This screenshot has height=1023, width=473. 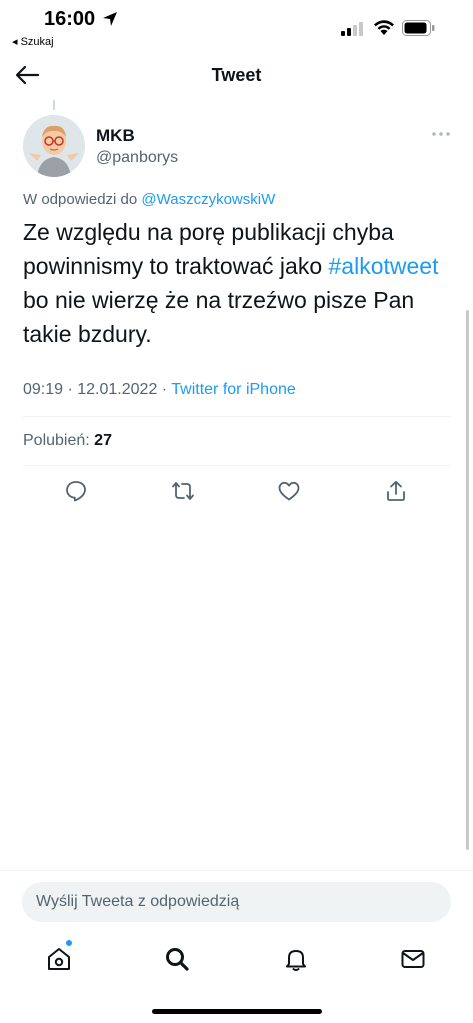 What do you see at coordinates (384, 27) in the screenshot?
I see `wifi-icon` at bounding box center [384, 27].